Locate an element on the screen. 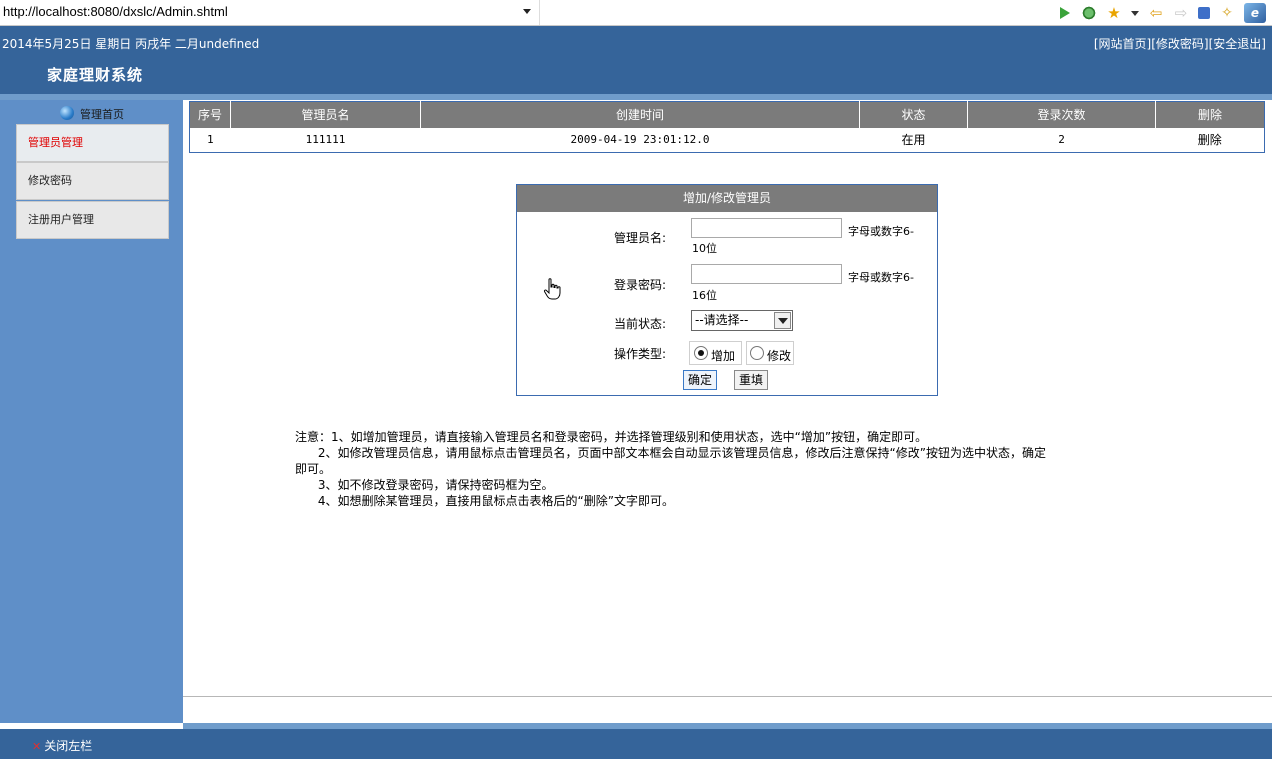 The height and width of the screenshot is (759, 1272). col-header-no: 序号 is located at coordinates (210, 114).